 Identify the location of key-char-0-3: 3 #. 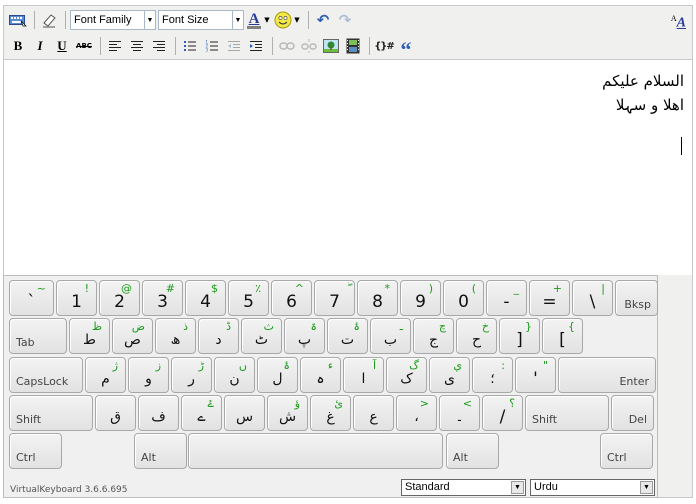
(162, 298).